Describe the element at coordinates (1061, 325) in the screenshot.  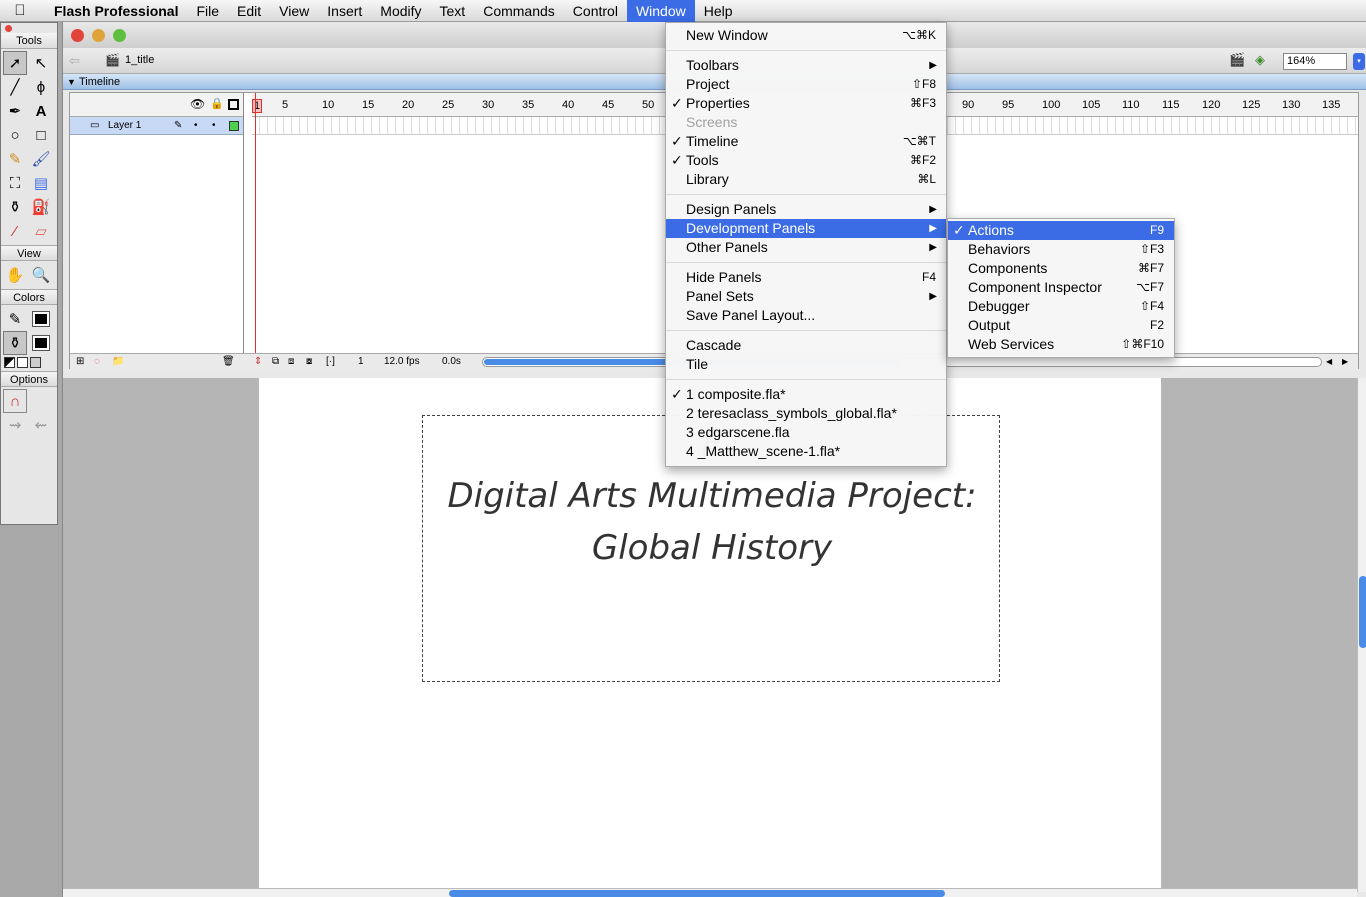
I see `menu-item-output: Output F2` at that location.